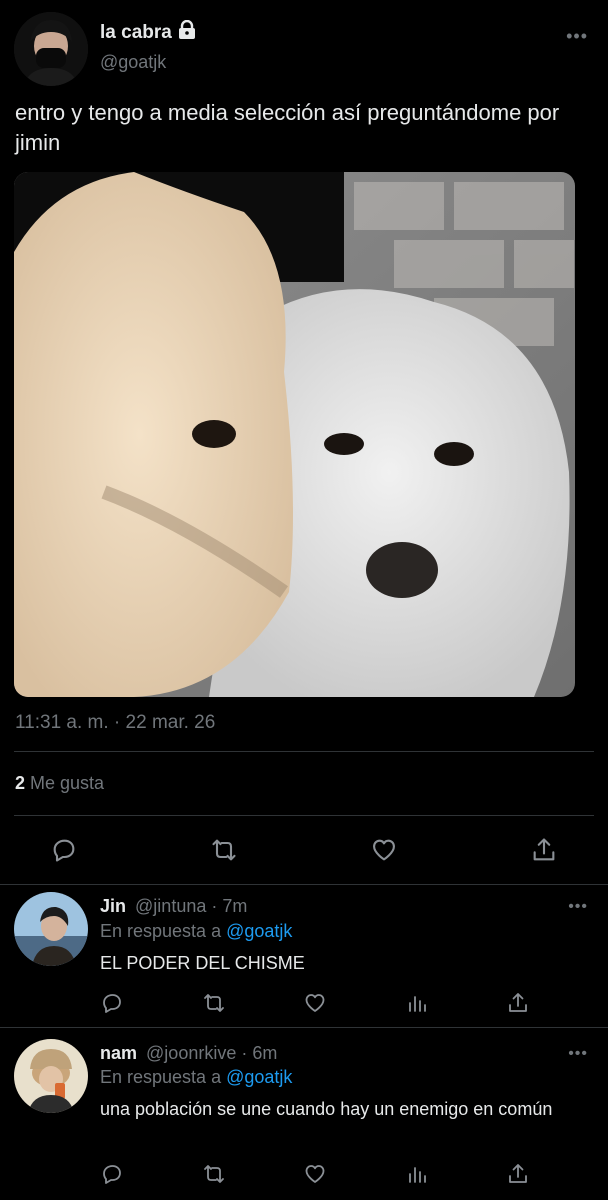 This screenshot has width=608, height=1200. I want to click on author-name: la cabra, so click(148, 32).